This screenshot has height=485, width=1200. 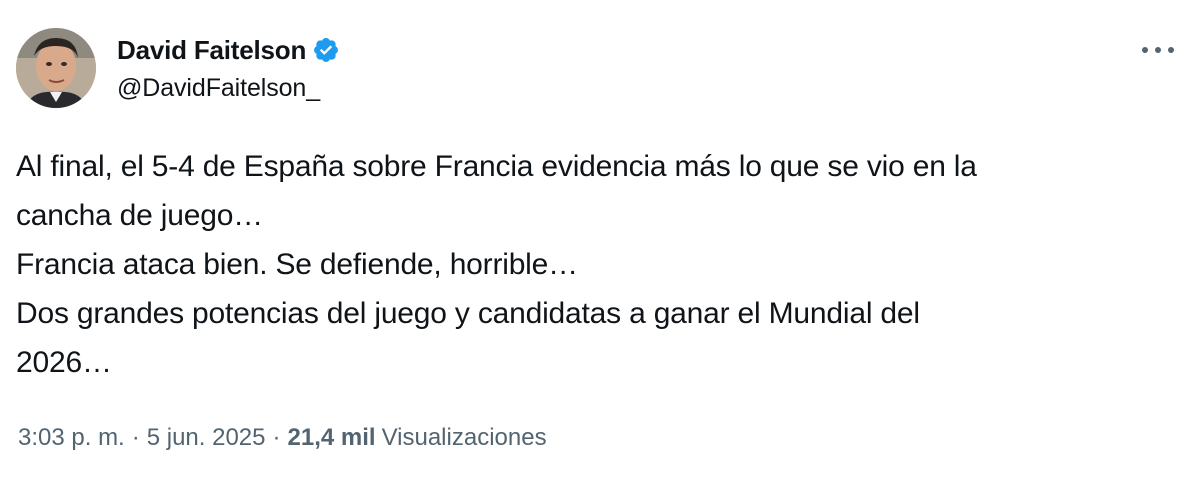 What do you see at coordinates (326, 50) in the screenshot?
I see `verified-badge-icon` at bounding box center [326, 50].